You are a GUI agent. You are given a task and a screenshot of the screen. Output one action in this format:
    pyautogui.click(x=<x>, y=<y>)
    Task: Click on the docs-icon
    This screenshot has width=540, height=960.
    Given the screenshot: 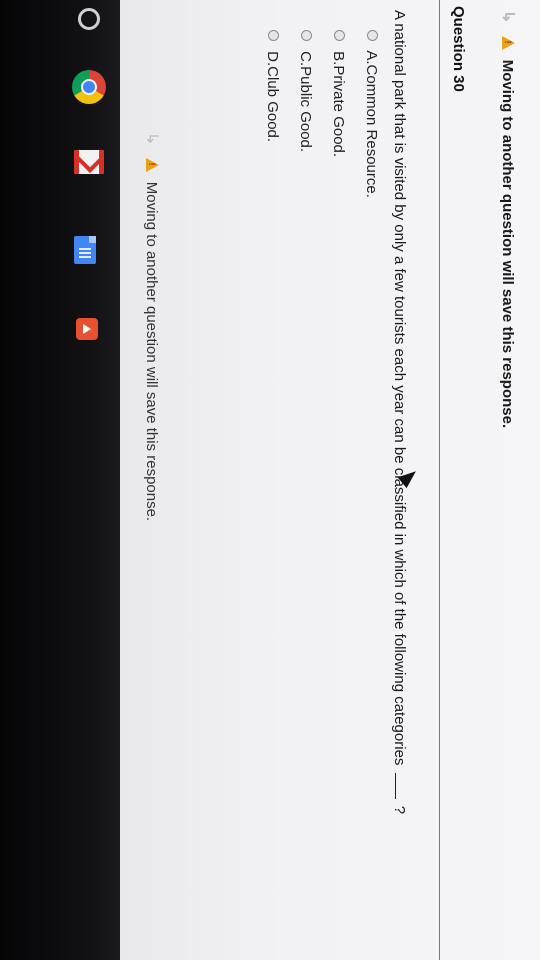 What is the action you would take?
    pyautogui.click(x=85, y=250)
    